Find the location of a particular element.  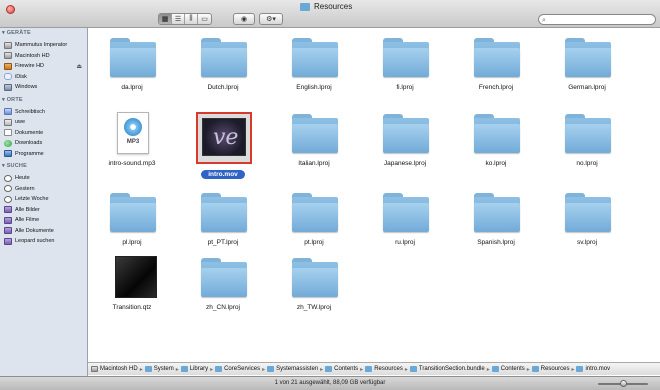

path-segment-label: CoreServices is located at coordinates (242, 369).